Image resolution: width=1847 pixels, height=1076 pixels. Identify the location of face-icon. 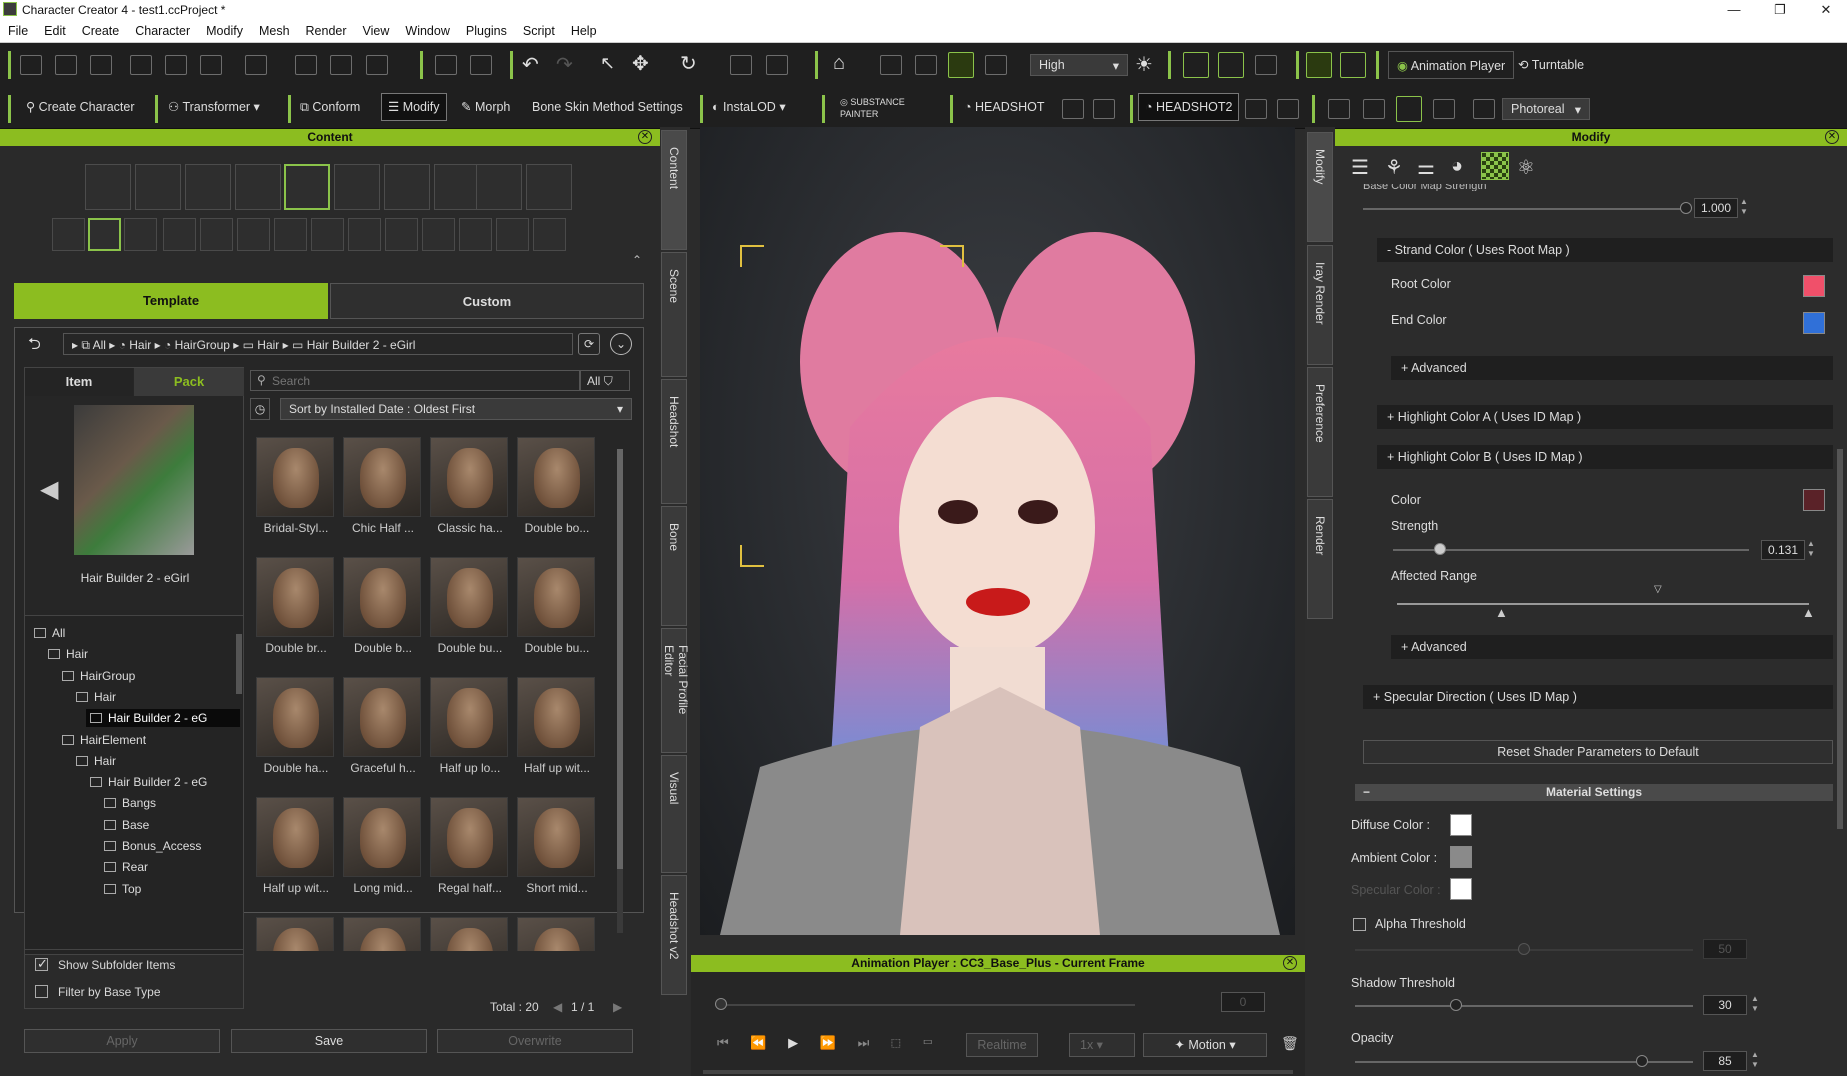
(1104, 109).